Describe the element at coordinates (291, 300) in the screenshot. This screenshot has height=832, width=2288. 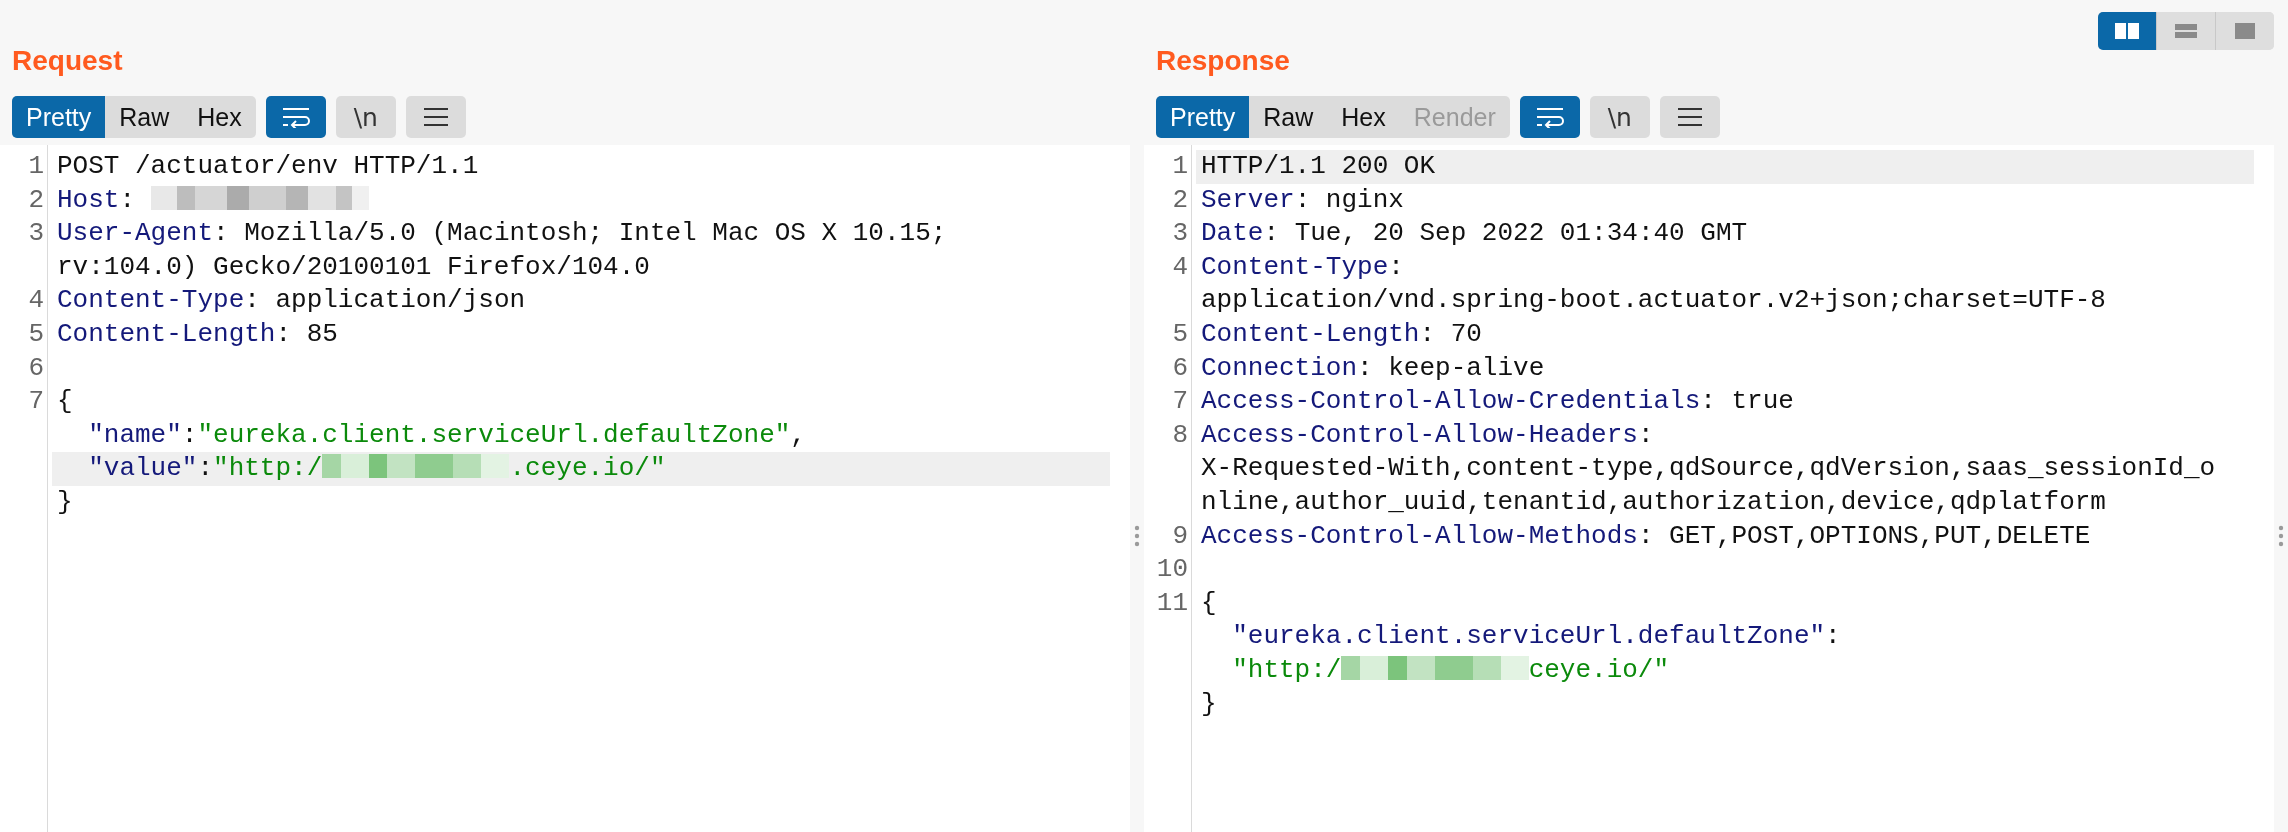
I see `code-text: Content-Type: application/json` at that location.